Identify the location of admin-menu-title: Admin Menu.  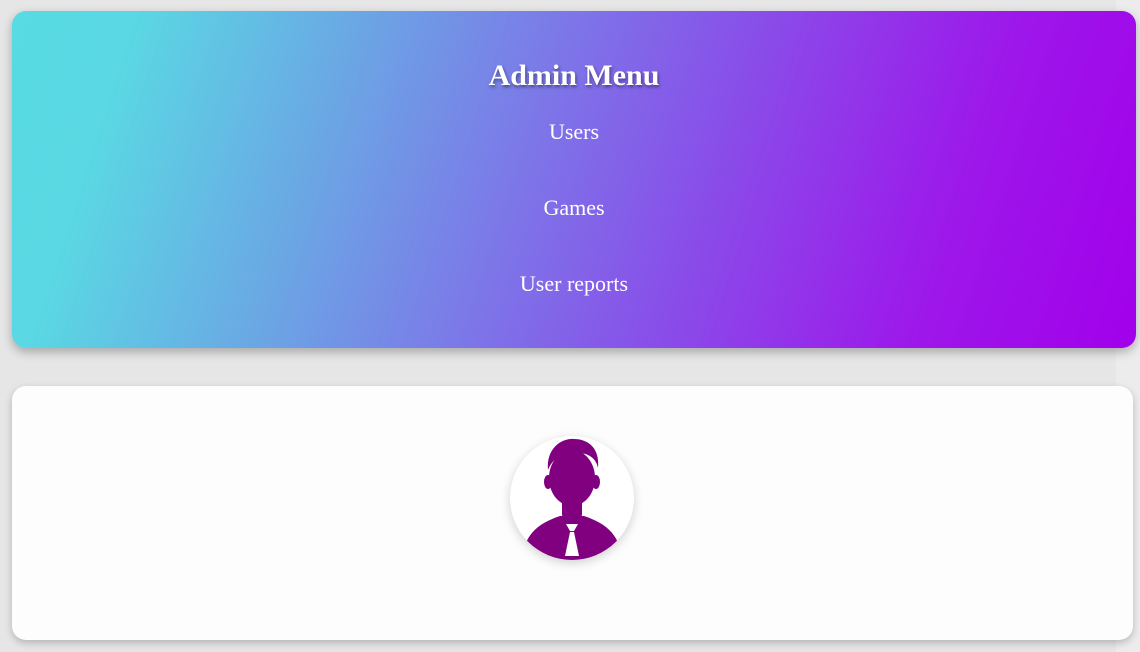
(574, 75).